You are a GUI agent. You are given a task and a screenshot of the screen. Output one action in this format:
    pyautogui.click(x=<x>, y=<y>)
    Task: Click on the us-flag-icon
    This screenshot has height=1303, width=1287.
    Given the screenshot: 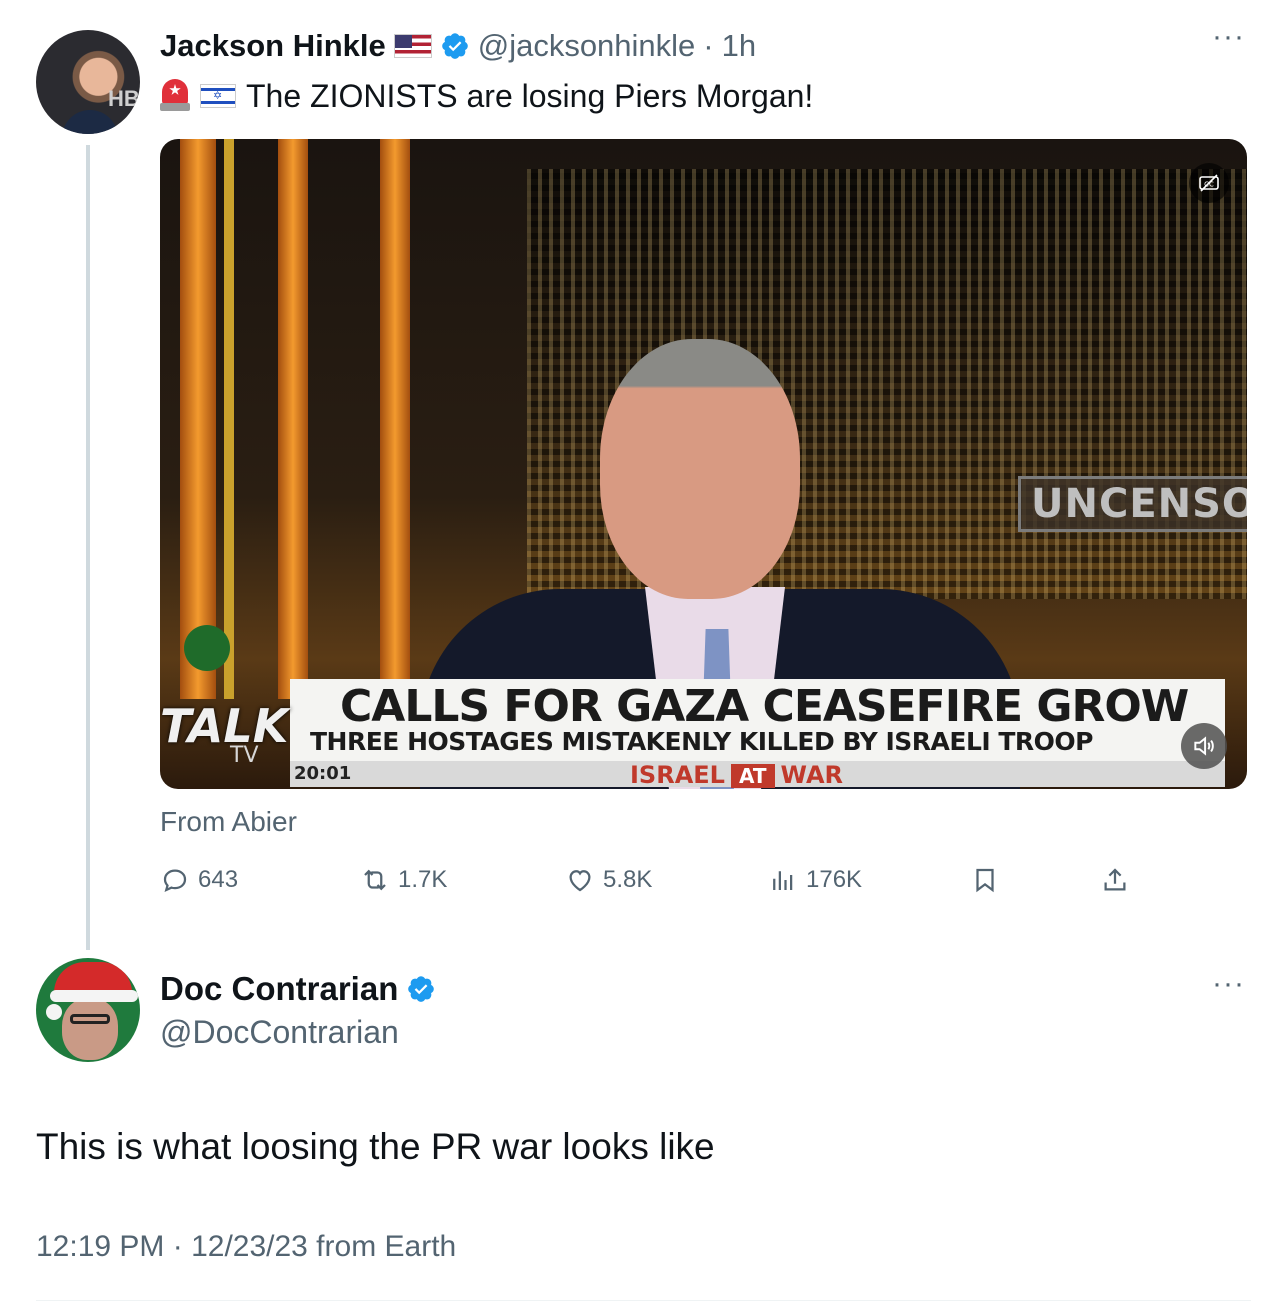 What is the action you would take?
    pyautogui.click(x=412, y=46)
    